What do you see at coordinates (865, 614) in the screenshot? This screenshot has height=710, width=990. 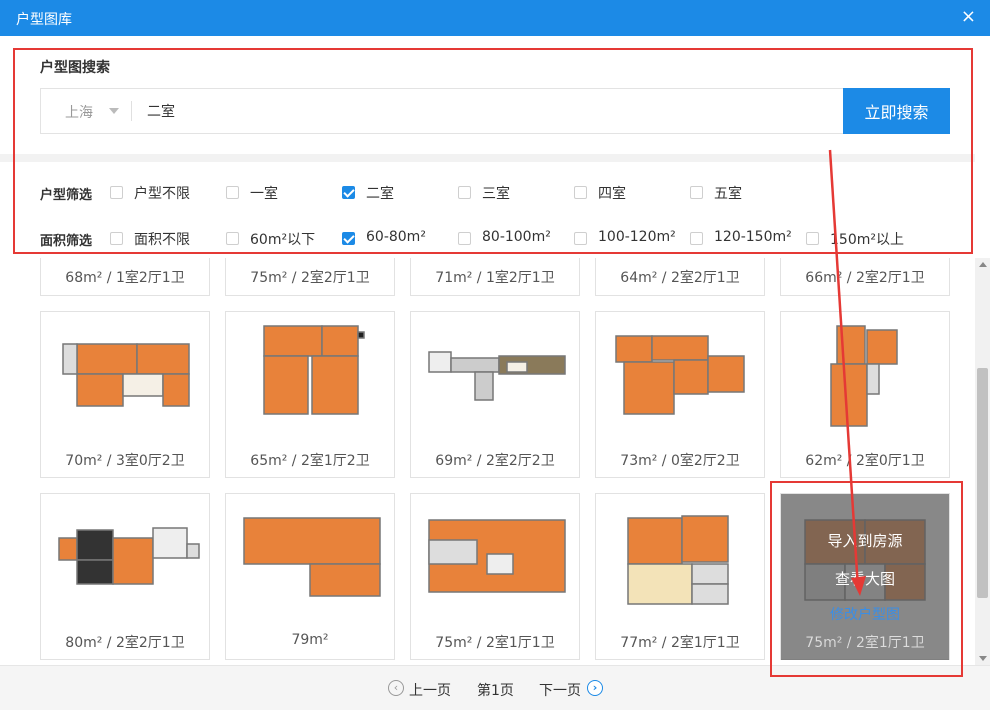 I see `edit-floorplan-link: 修改户型图` at bounding box center [865, 614].